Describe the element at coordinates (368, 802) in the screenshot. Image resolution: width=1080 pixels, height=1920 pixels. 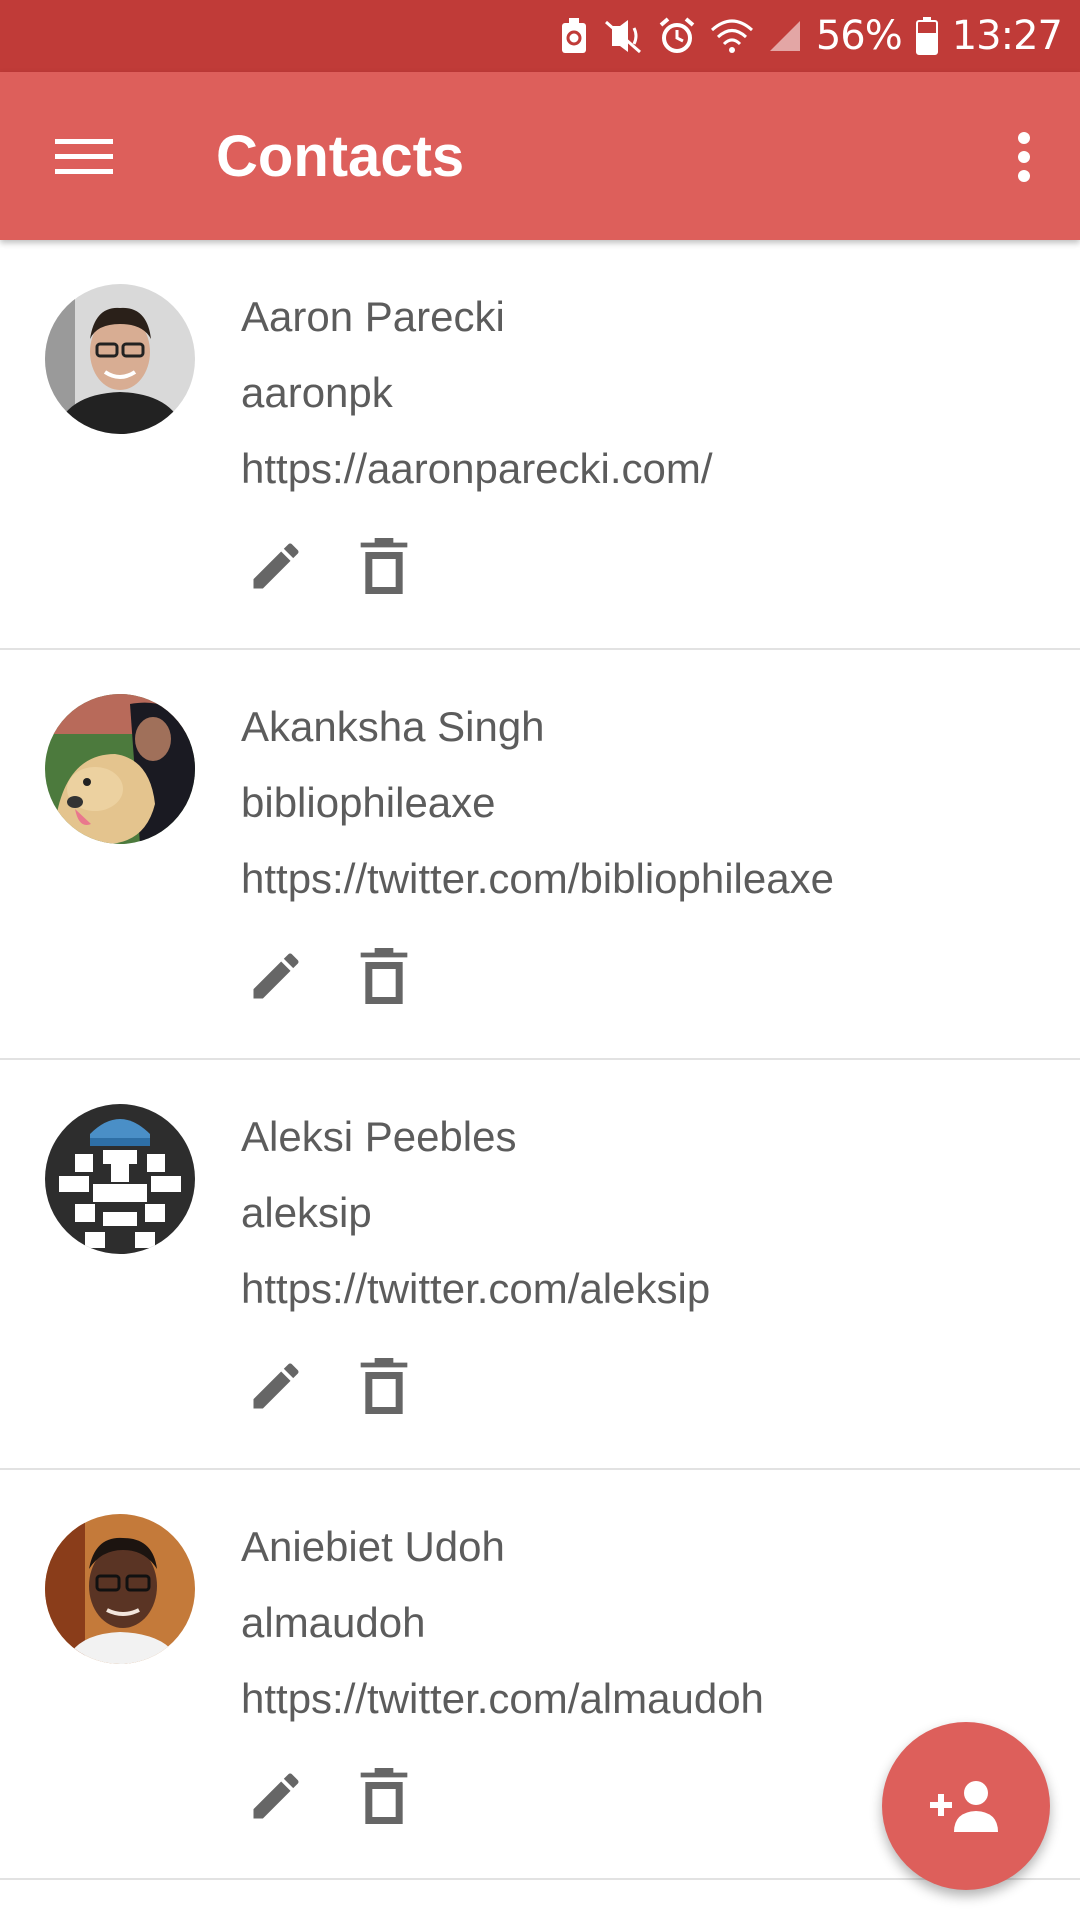
I see `contact-username: bibliophileaxe` at that location.